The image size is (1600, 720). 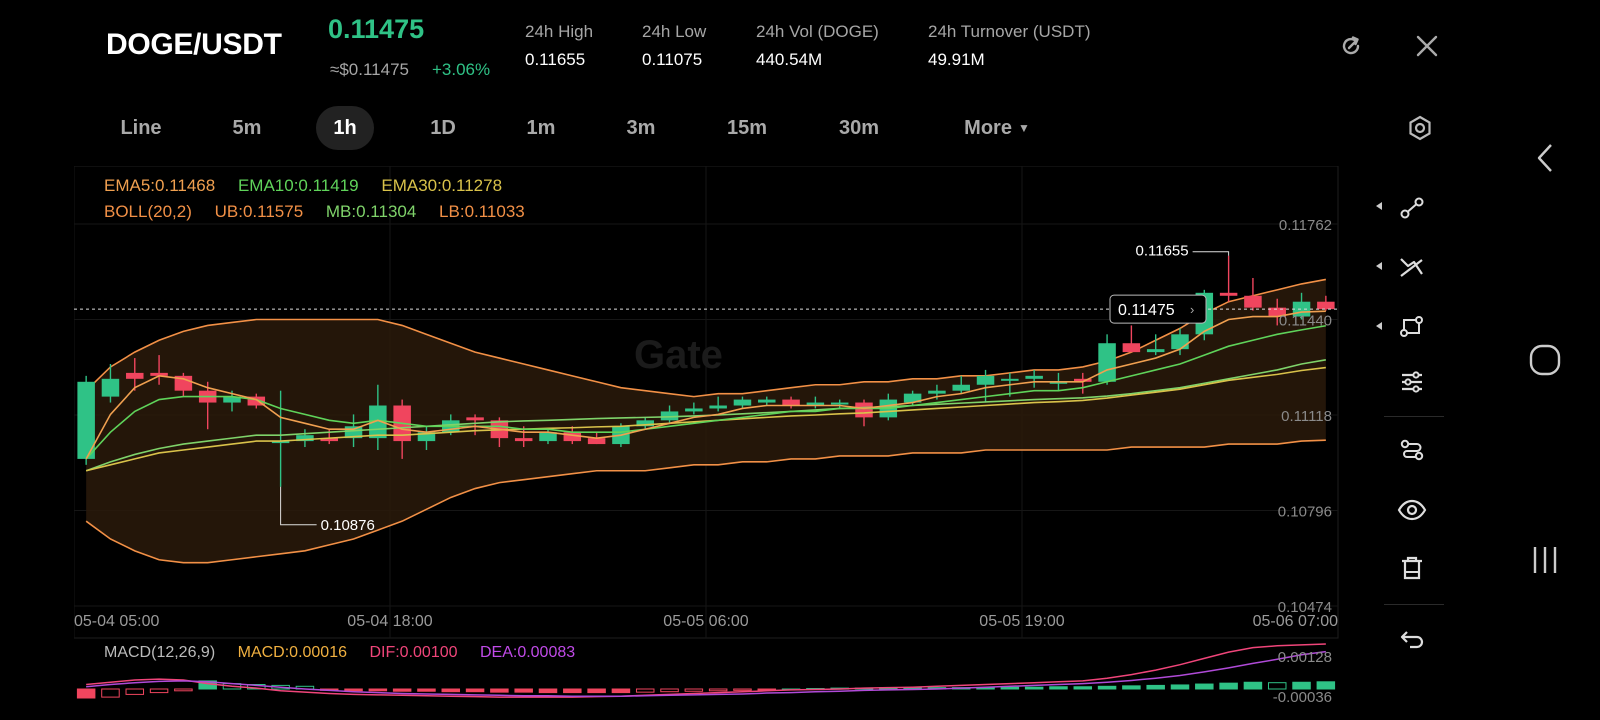 I want to click on gate-watermark: Gate, so click(x=678, y=355).